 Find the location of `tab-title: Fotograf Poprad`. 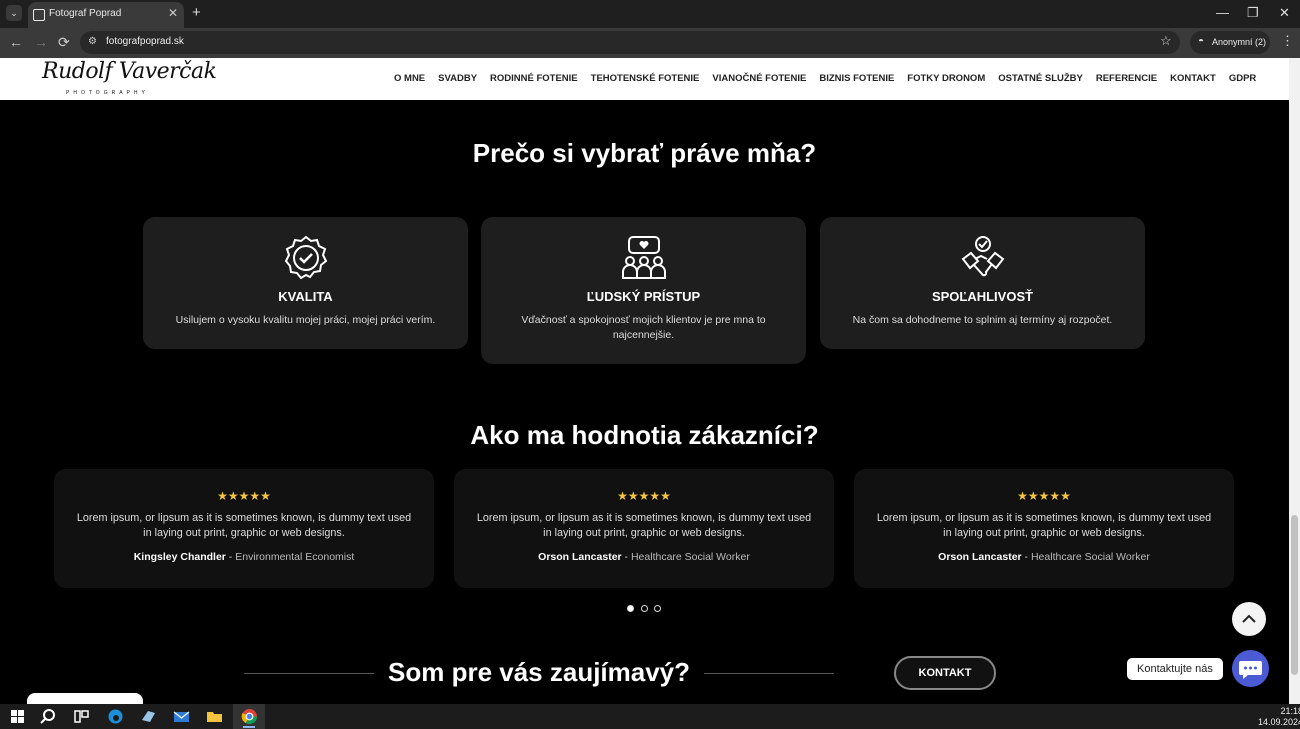

tab-title: Fotograf Poprad is located at coordinates (85, 13).